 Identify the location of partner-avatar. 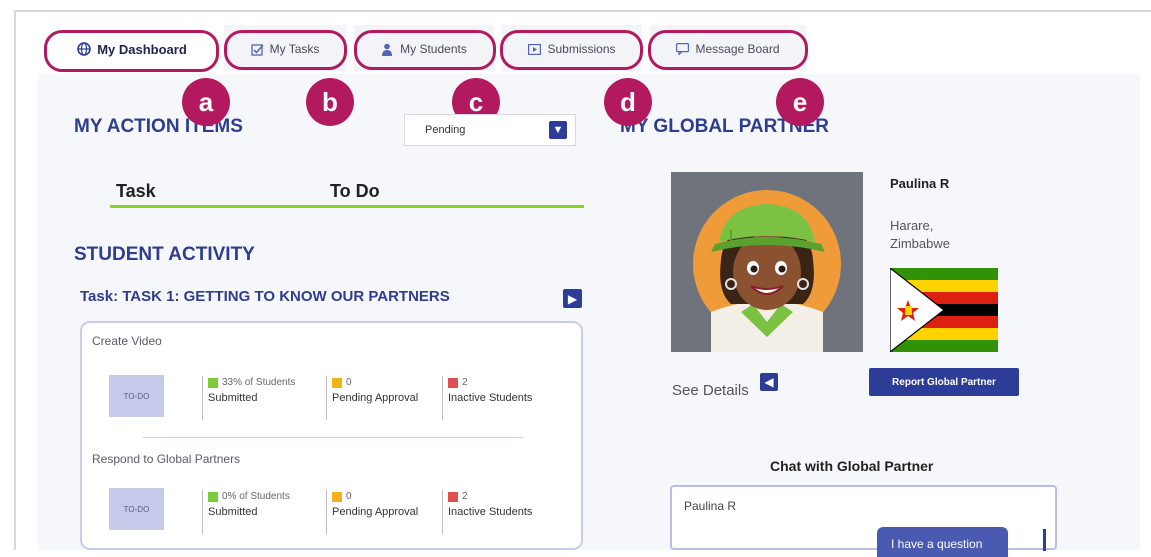
(767, 262).